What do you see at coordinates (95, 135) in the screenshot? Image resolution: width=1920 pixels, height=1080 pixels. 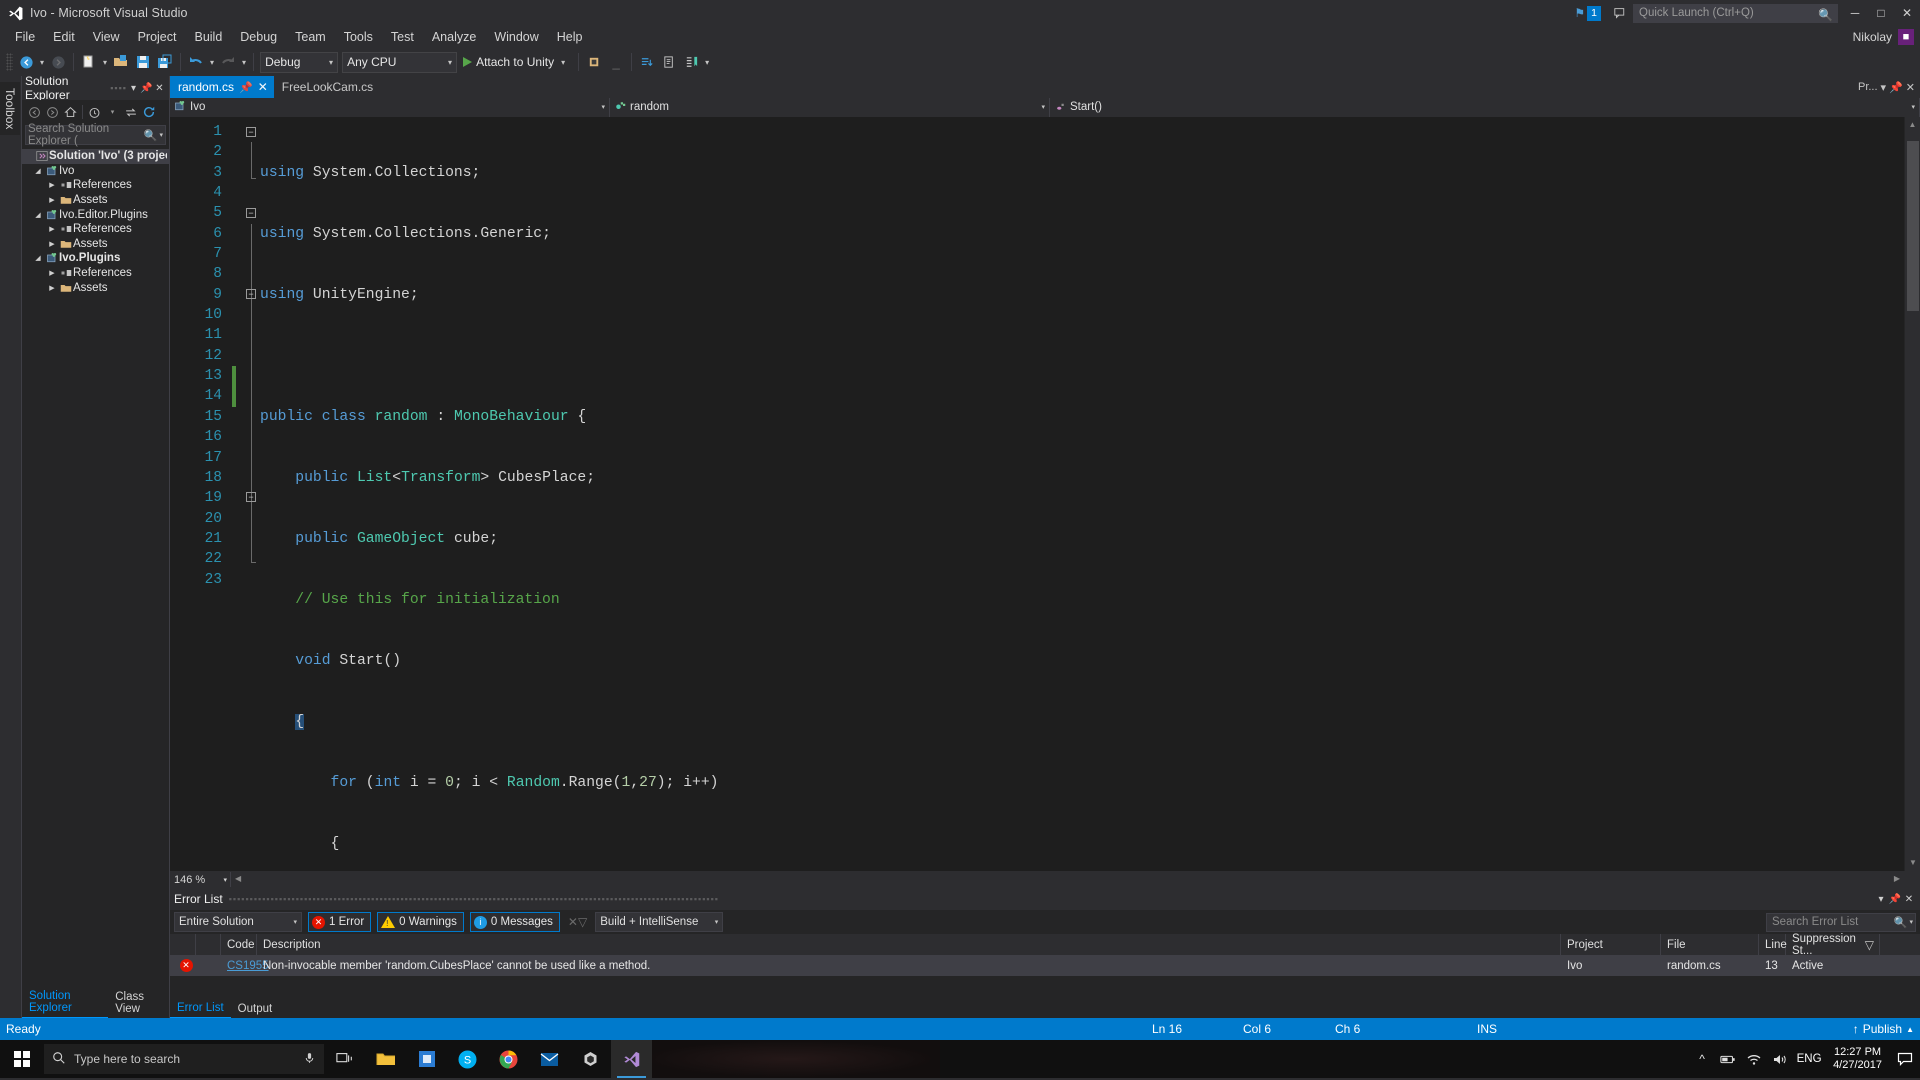 I see `solution-search-input: Search Solution Explorer ( 🔍 ▾` at bounding box center [95, 135].